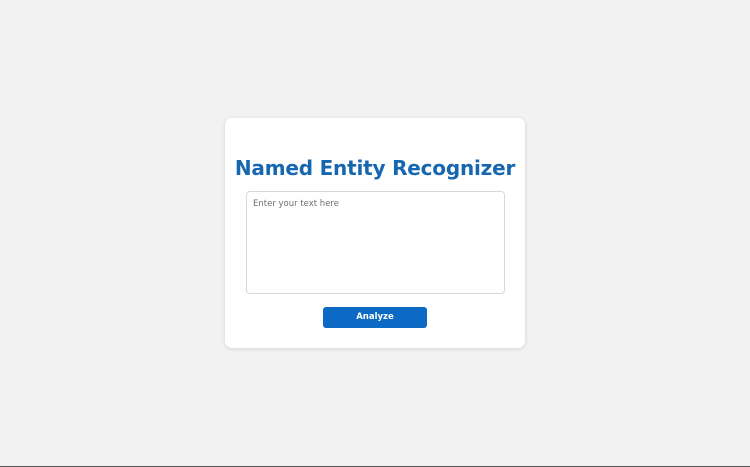 This screenshot has height=467, width=750. Describe the element at coordinates (375, 242) in the screenshot. I see `text-input` at that location.